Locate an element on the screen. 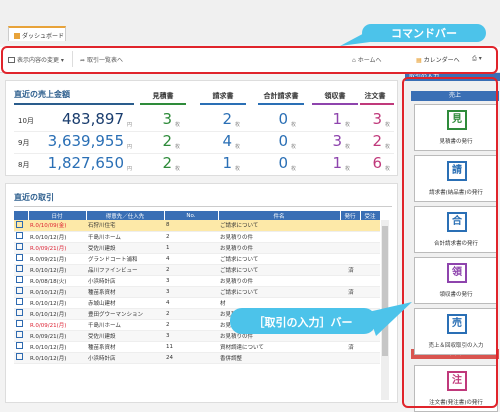 The height and width of the screenshot is (412, 500). table-row: R.0/09/21(月) 受佐川建設 1 お見積りの件 is located at coordinates (197, 248).